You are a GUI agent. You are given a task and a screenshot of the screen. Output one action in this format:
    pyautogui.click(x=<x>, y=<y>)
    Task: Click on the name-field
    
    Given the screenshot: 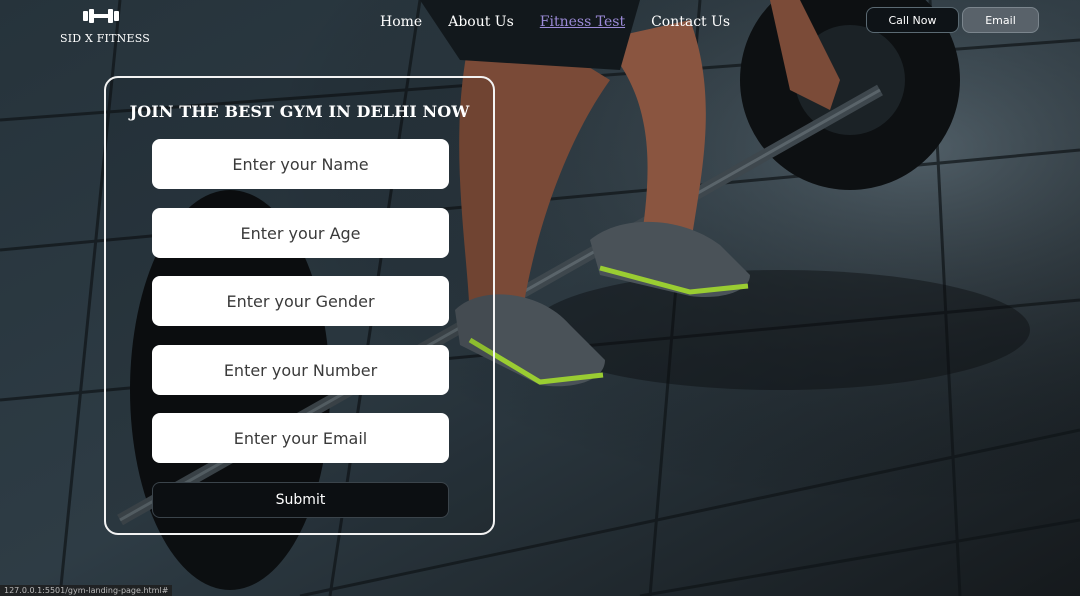 What is the action you would take?
    pyautogui.click(x=300, y=164)
    